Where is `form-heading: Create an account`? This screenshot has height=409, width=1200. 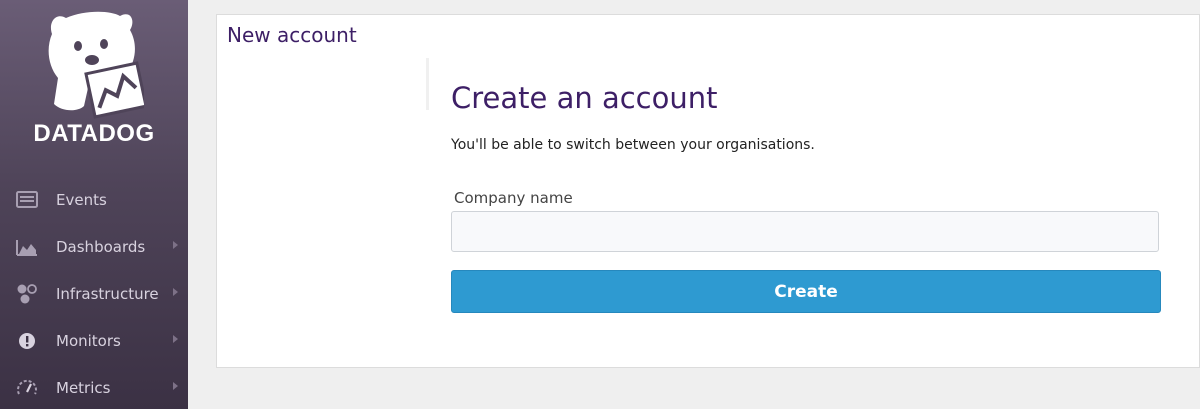 form-heading: Create an account is located at coordinates (584, 98).